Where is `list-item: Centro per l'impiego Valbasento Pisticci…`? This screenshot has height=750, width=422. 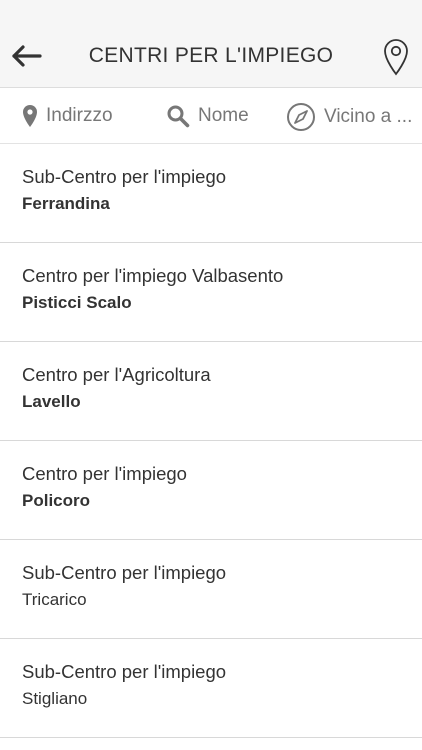
list-item: Centro per l'impiego Valbasento Pisticci… is located at coordinates (211, 292).